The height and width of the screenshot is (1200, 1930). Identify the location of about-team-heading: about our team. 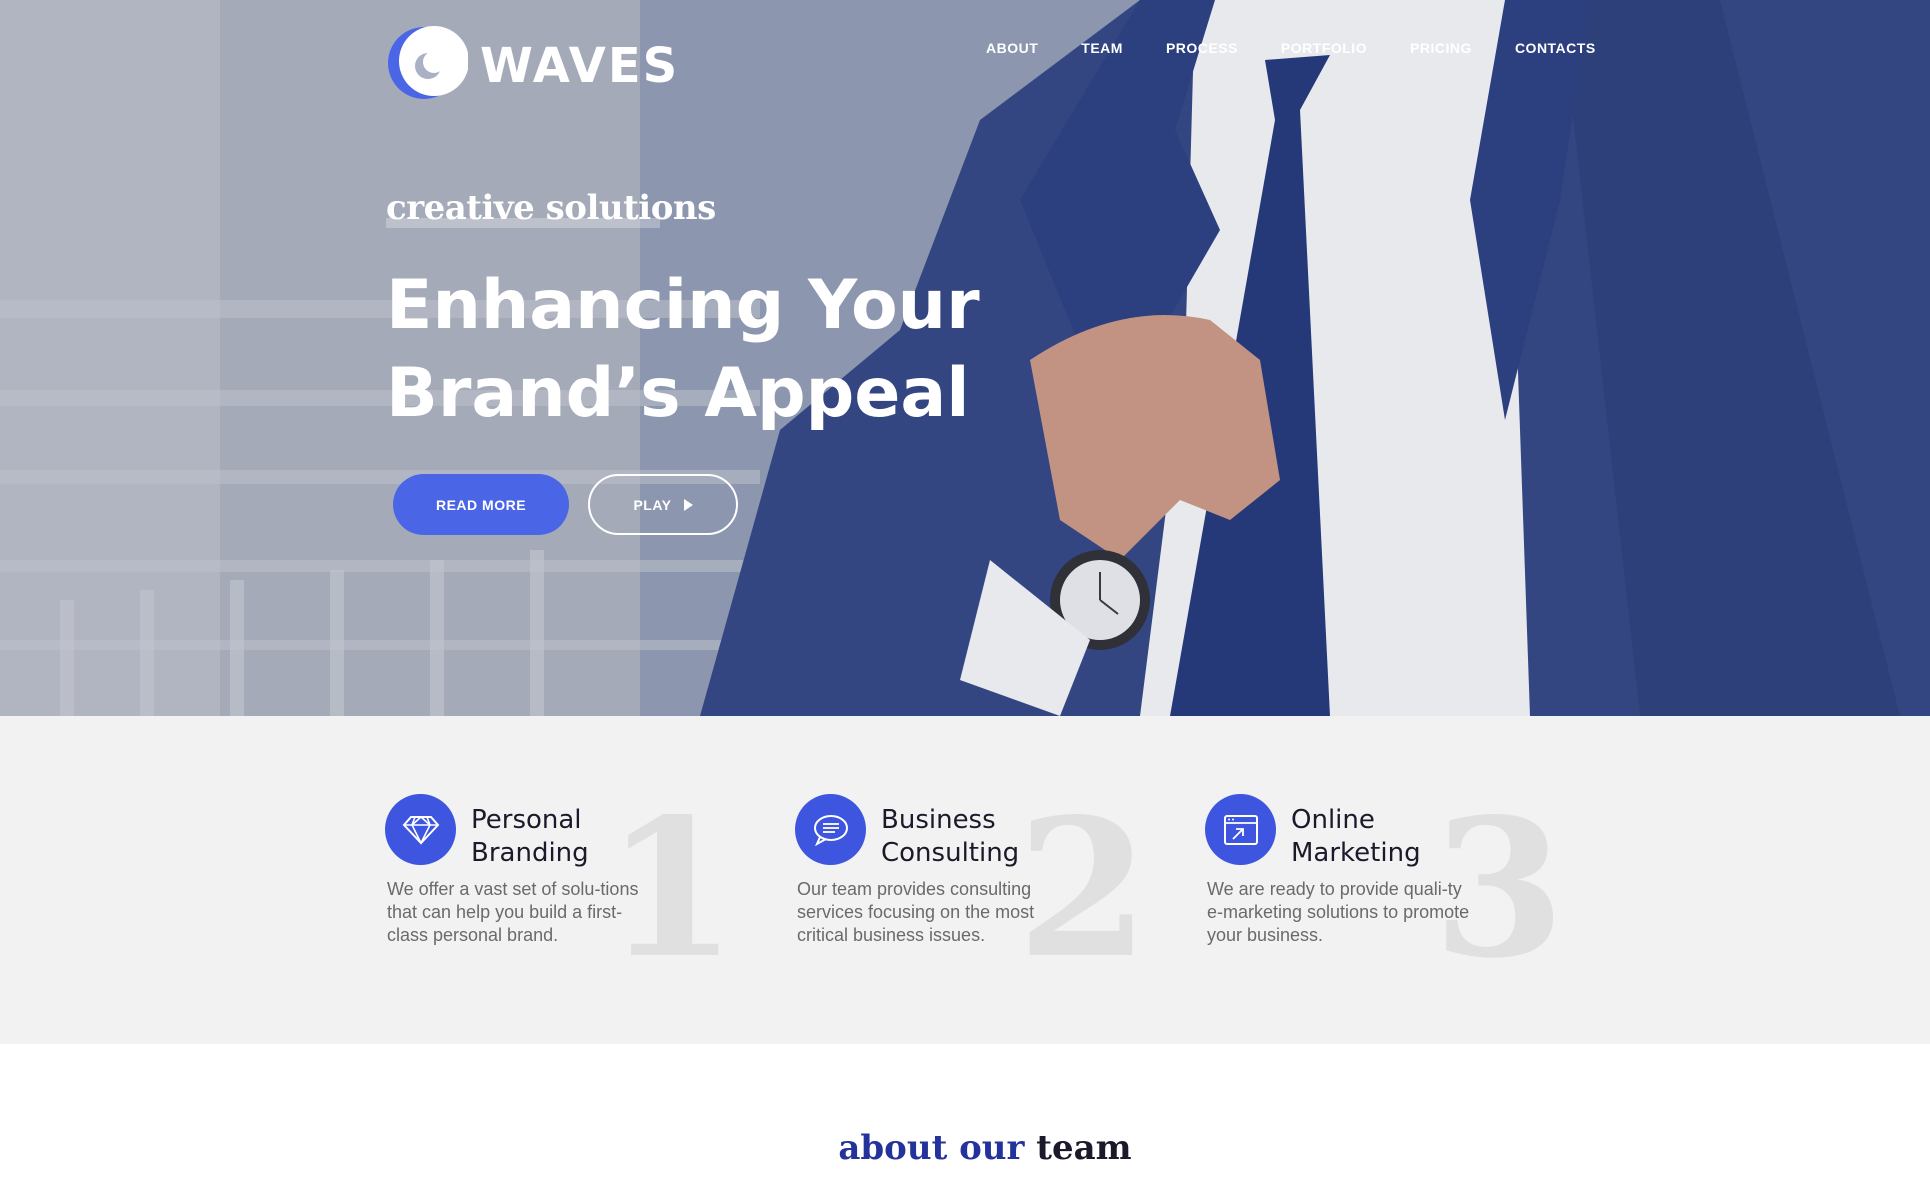
(965, 1148).